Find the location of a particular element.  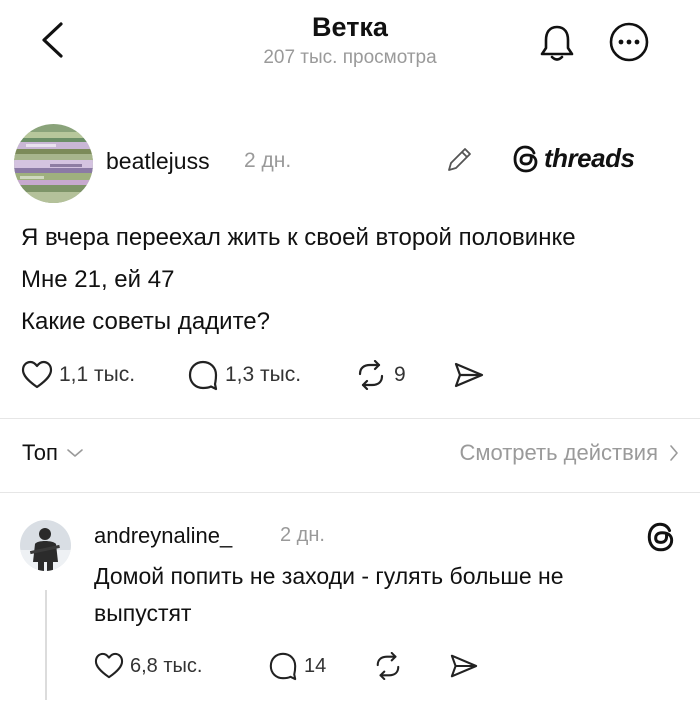

post-author-username: beatlejuss is located at coordinates (158, 161).